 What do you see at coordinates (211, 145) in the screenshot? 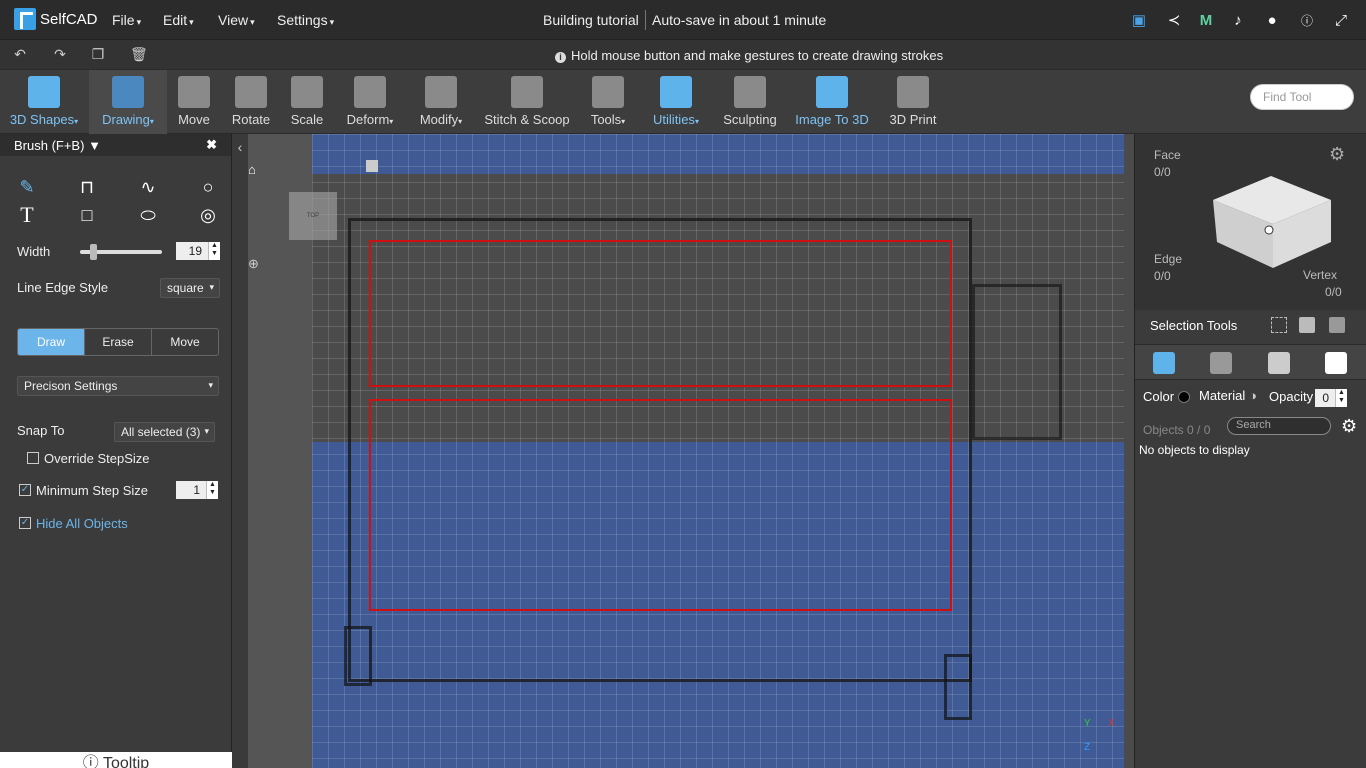
I see `close-icon: ✖` at bounding box center [211, 145].